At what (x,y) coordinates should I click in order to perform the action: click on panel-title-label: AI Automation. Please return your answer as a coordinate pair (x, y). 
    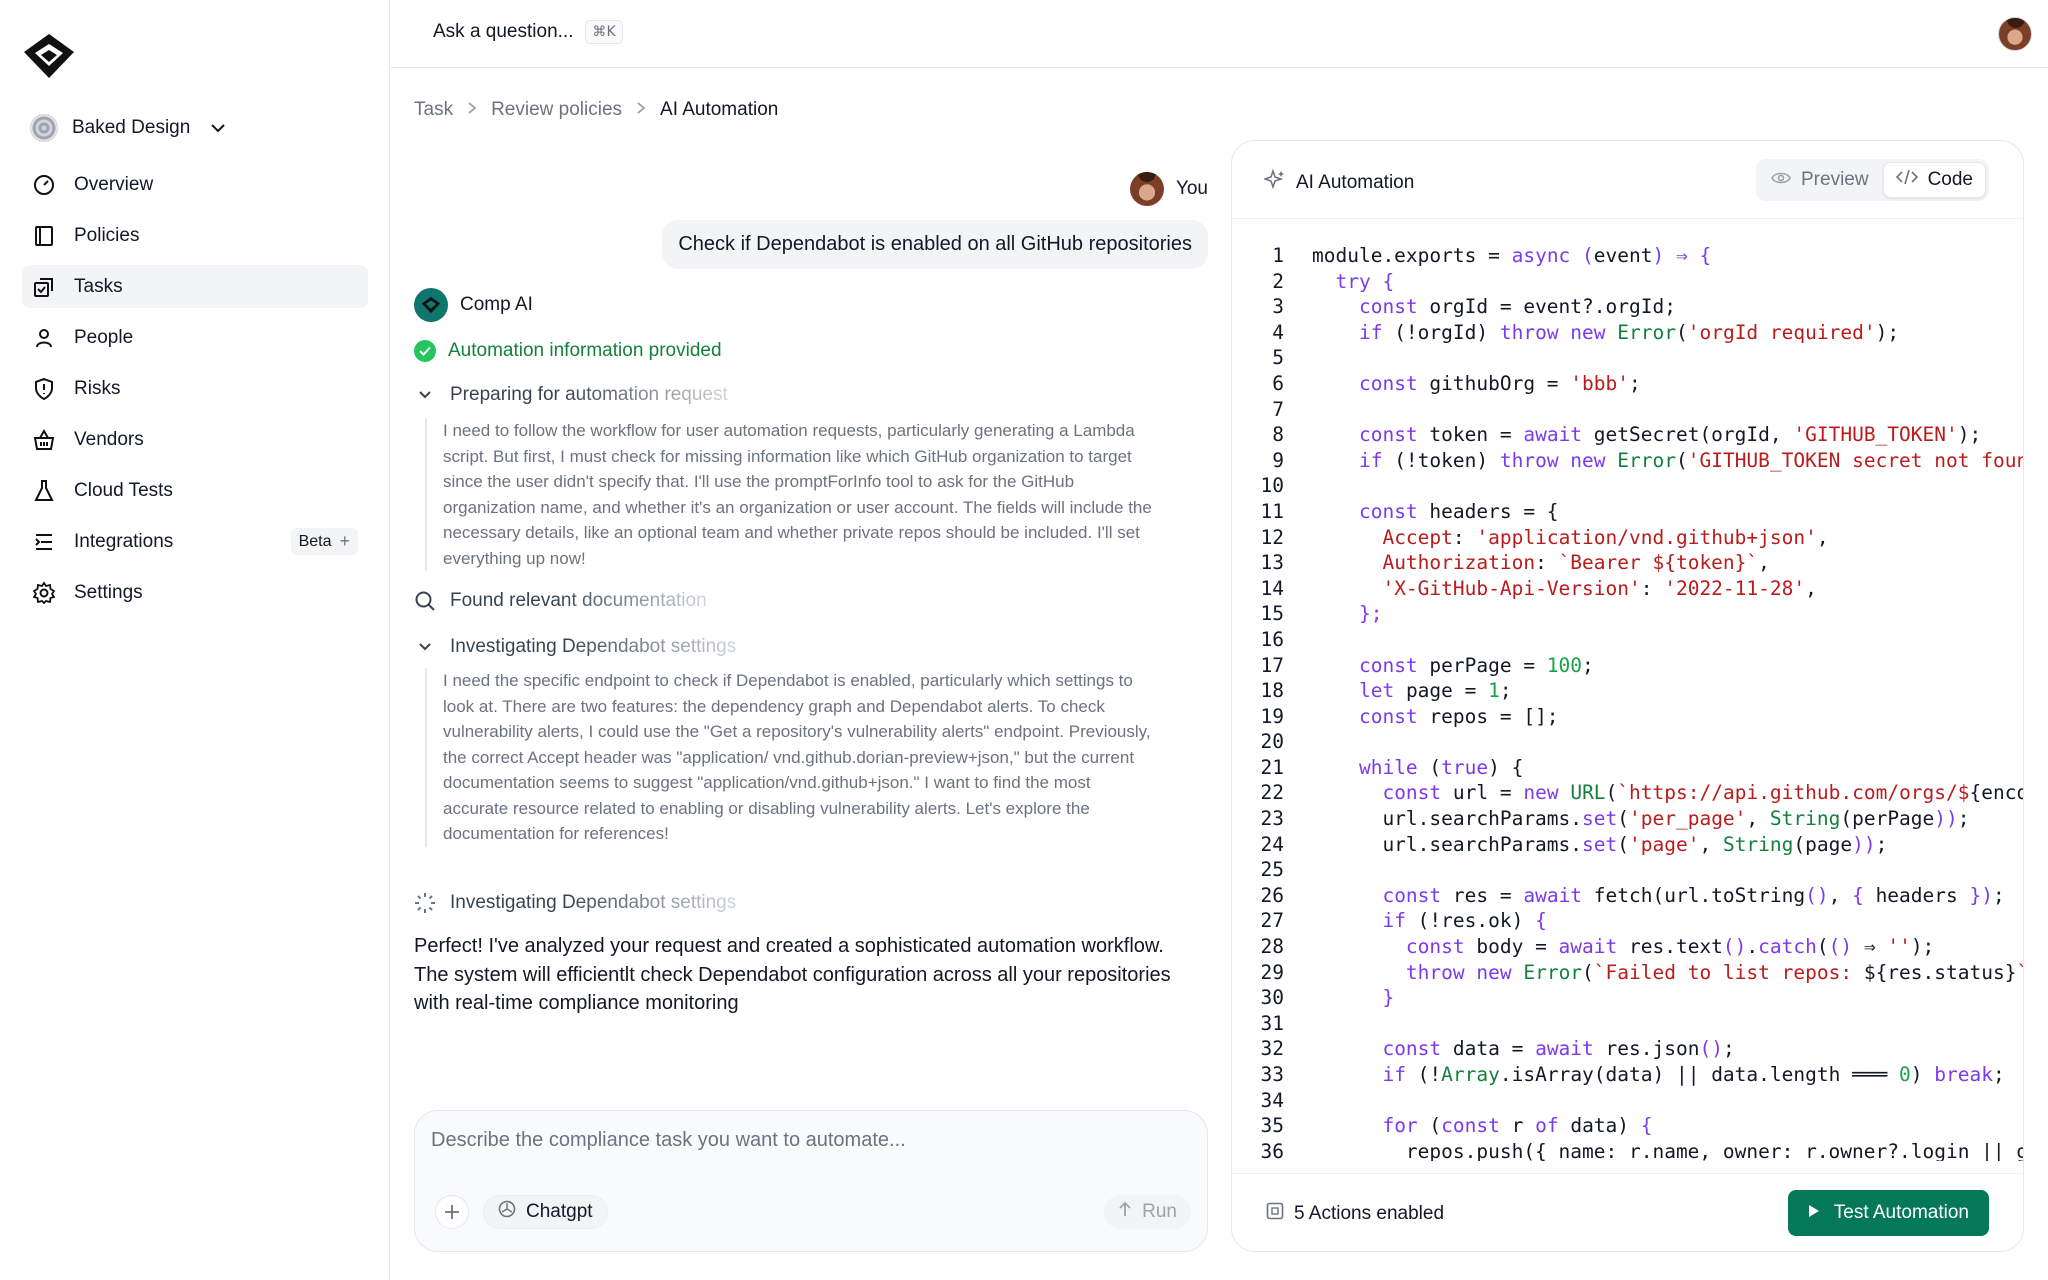
    Looking at the image, I should click on (1355, 182).